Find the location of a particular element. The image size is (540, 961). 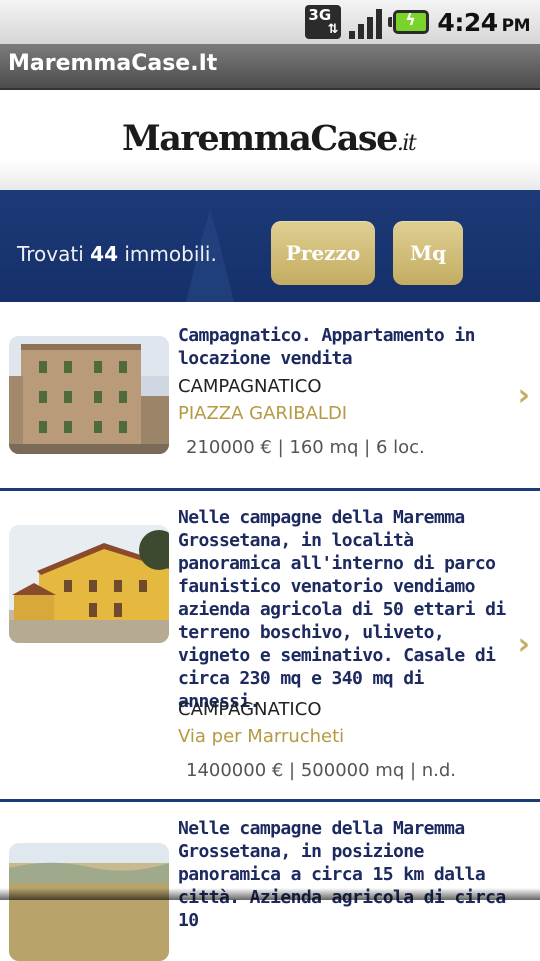

app-title: MaremmaCase.It is located at coordinates (113, 63).